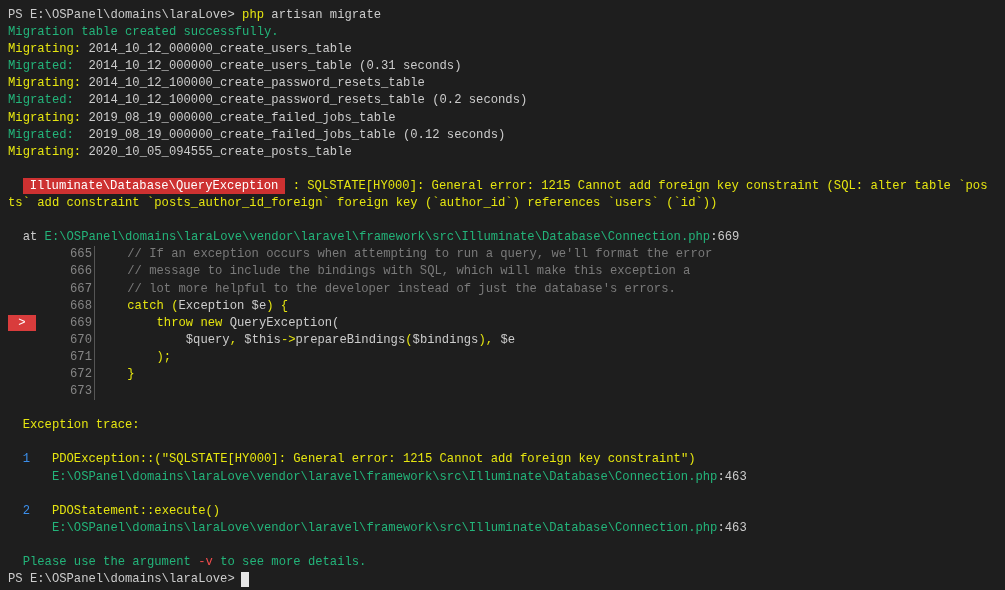 Image resolution: width=1005 pixels, height=590 pixels. Describe the element at coordinates (164, 357) in the screenshot. I see `code-keyword: );` at that location.